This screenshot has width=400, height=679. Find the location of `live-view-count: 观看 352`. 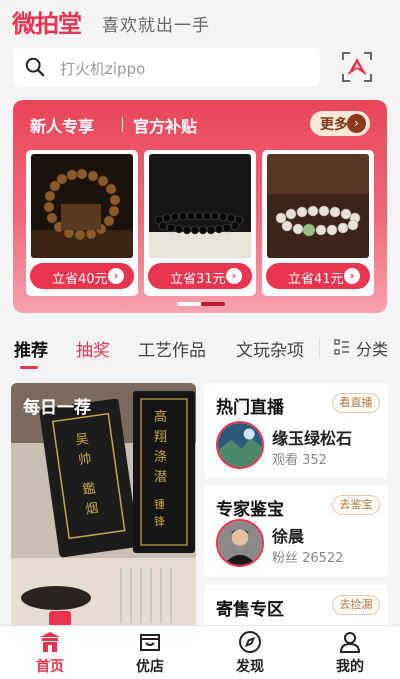

live-view-count: 观看 352 is located at coordinates (299, 460).